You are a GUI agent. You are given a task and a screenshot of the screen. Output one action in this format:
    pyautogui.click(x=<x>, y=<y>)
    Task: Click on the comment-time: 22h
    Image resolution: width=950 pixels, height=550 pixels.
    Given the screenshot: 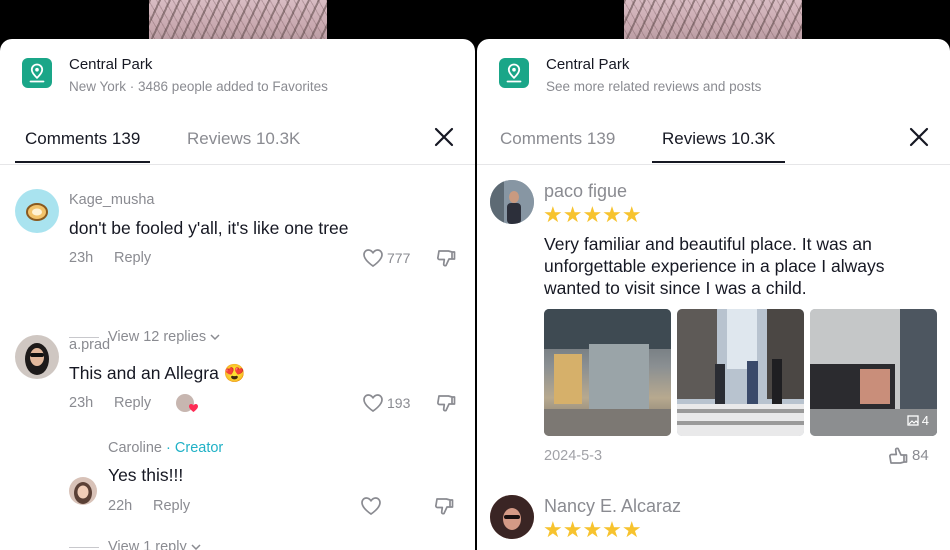 What is the action you would take?
    pyautogui.click(x=120, y=506)
    